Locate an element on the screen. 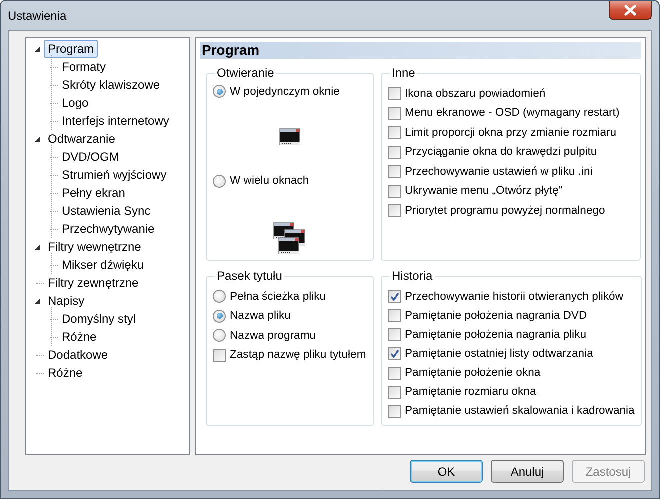  tree-item: Dodatkowe is located at coordinates (78, 355).